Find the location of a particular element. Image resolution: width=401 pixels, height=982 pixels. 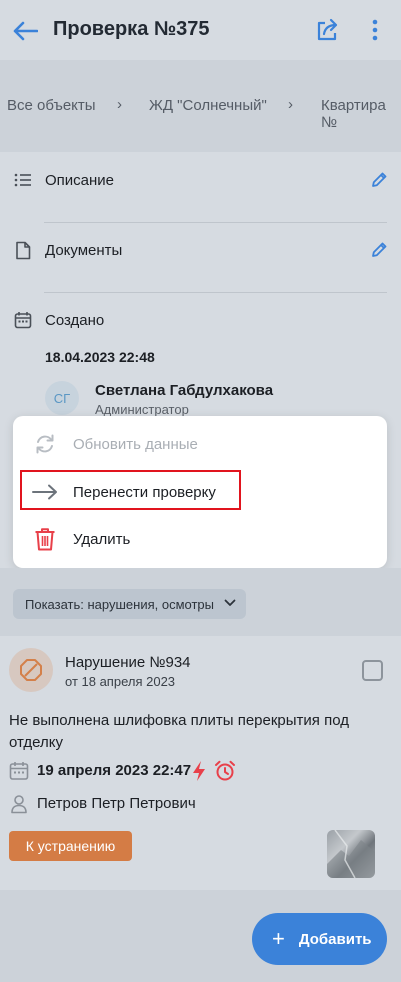

documents-label: Документы is located at coordinates (83, 250).